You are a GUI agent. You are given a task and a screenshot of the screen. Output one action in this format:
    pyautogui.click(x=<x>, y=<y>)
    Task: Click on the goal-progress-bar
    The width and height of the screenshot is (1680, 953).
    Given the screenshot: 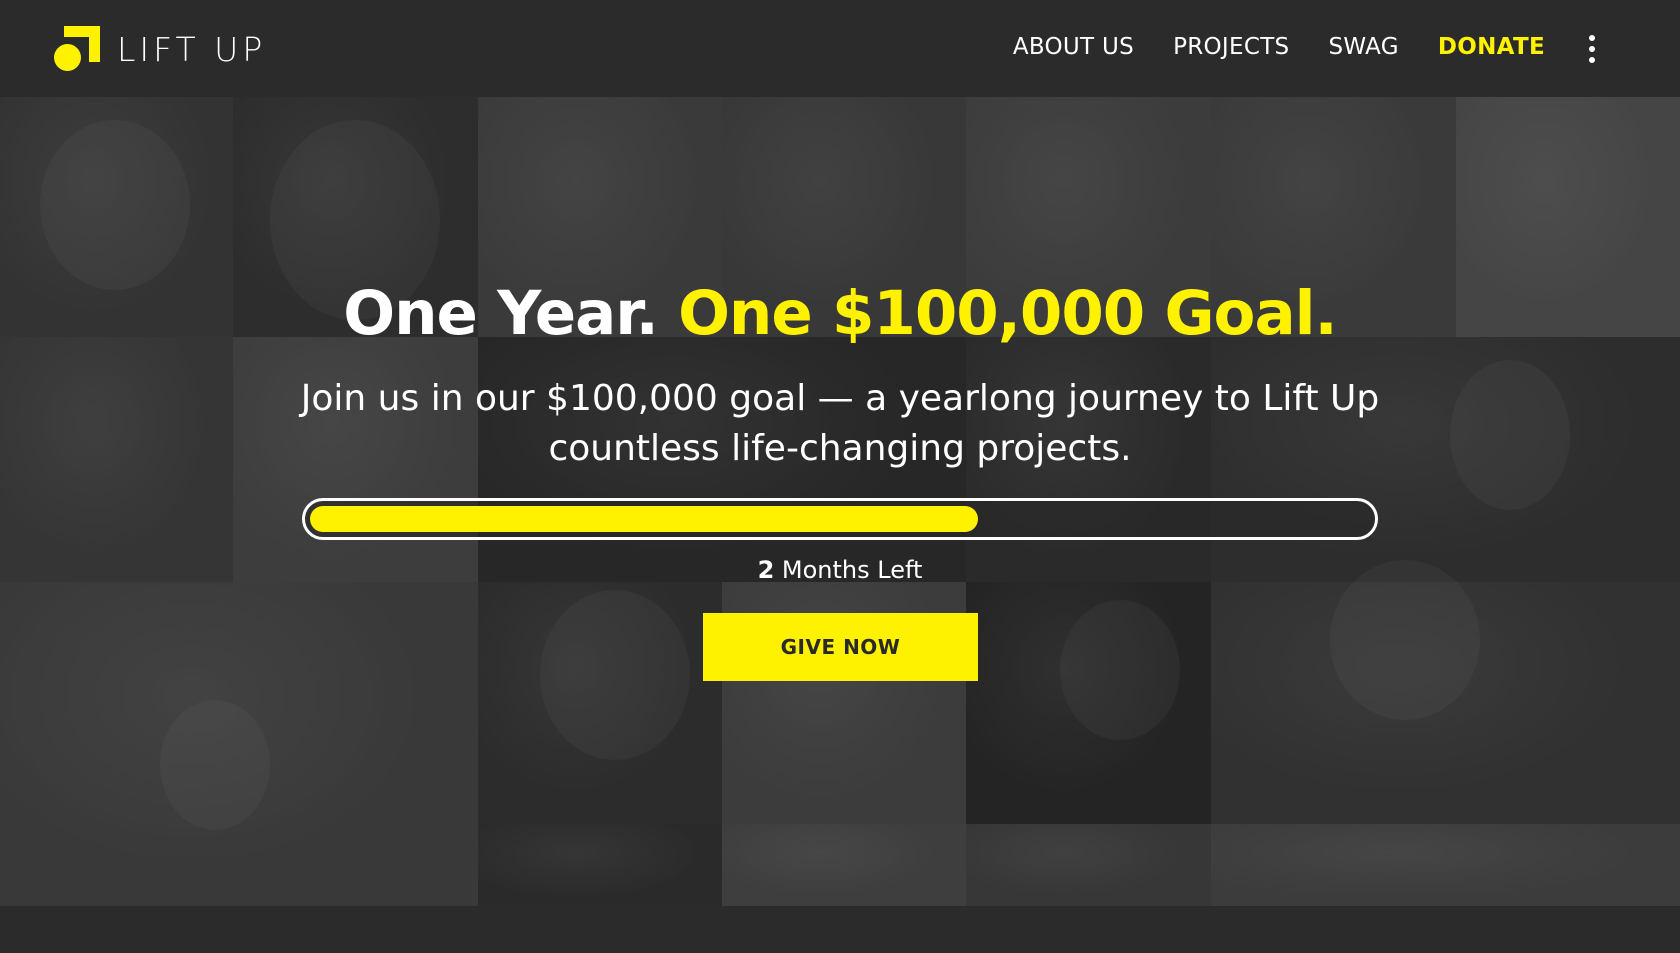 What is the action you would take?
    pyautogui.click(x=840, y=519)
    